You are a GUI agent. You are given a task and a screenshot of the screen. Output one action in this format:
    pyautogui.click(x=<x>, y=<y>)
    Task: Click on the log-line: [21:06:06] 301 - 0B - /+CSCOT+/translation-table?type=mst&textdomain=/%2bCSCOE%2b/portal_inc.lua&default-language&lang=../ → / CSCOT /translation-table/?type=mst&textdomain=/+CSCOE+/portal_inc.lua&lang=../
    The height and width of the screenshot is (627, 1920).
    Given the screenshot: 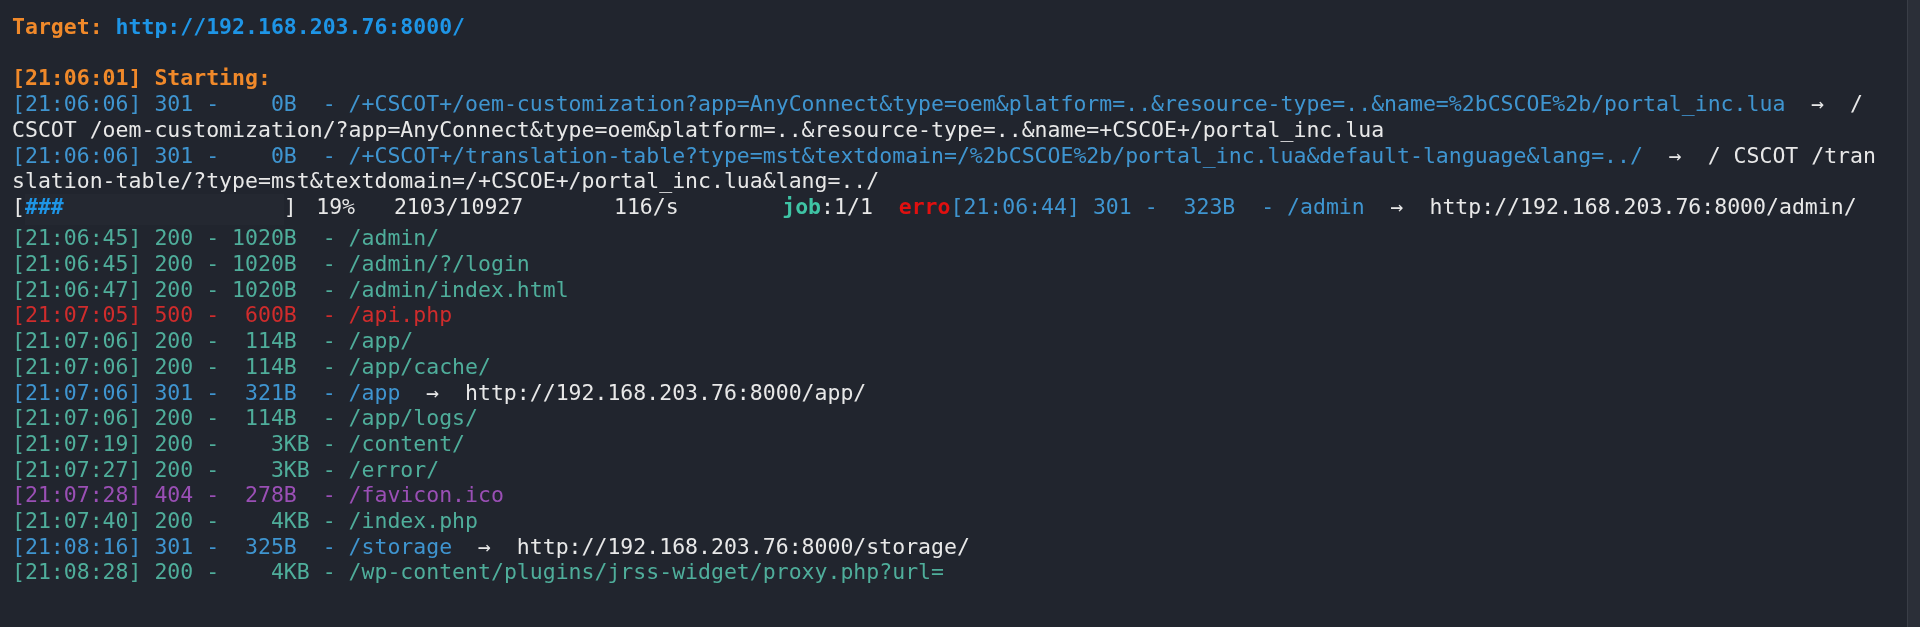 What is the action you would take?
    pyautogui.click(x=944, y=168)
    